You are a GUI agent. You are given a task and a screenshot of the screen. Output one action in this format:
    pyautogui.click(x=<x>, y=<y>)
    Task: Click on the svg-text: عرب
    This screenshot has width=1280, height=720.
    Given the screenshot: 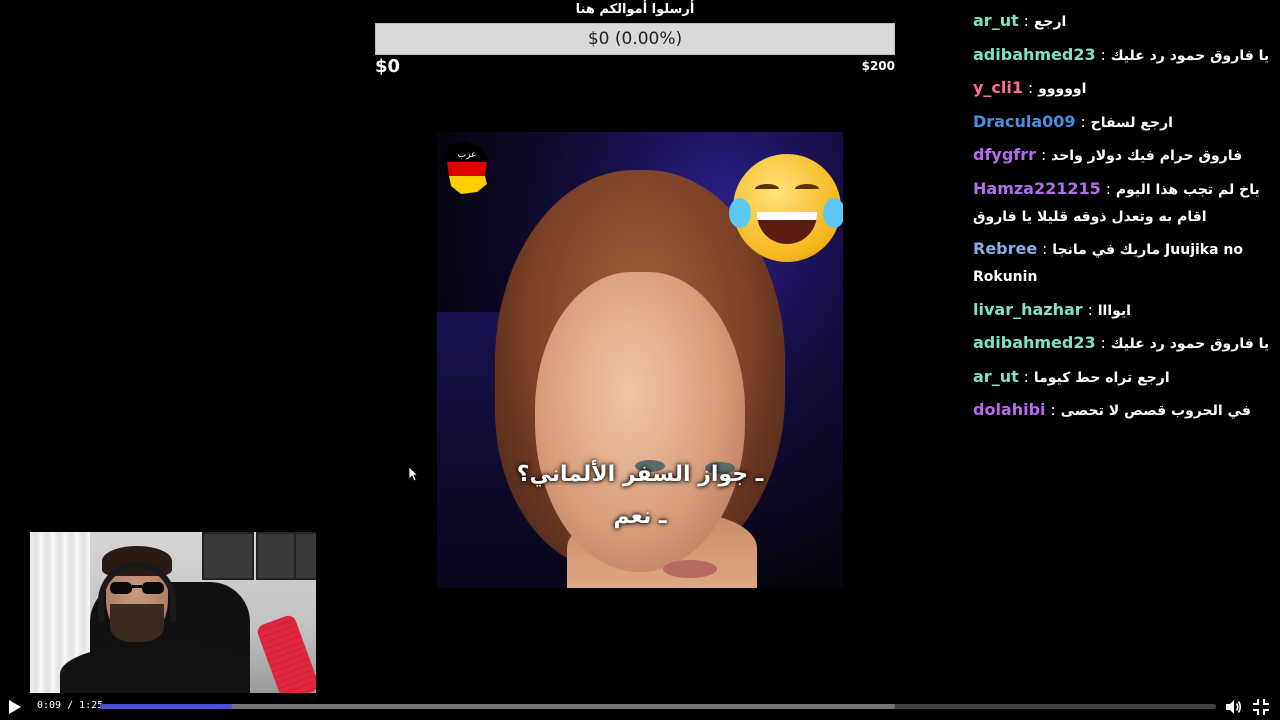 What is the action you would take?
    pyautogui.click(x=467, y=155)
    